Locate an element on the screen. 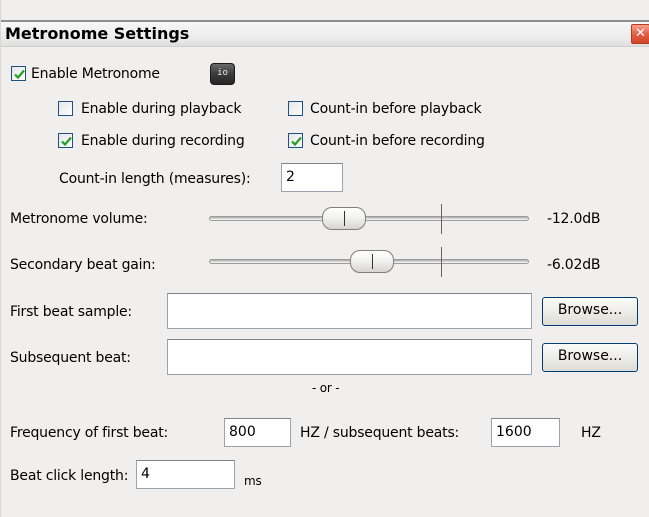  title-bar: Metronome Settings ✕ is located at coordinates (325, 33).